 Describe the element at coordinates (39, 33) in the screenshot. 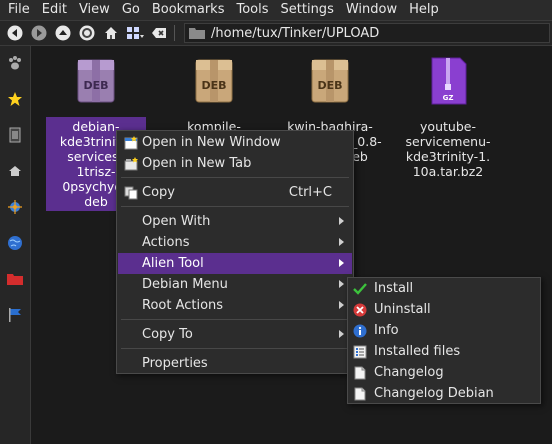

I see `forward-icon` at that location.